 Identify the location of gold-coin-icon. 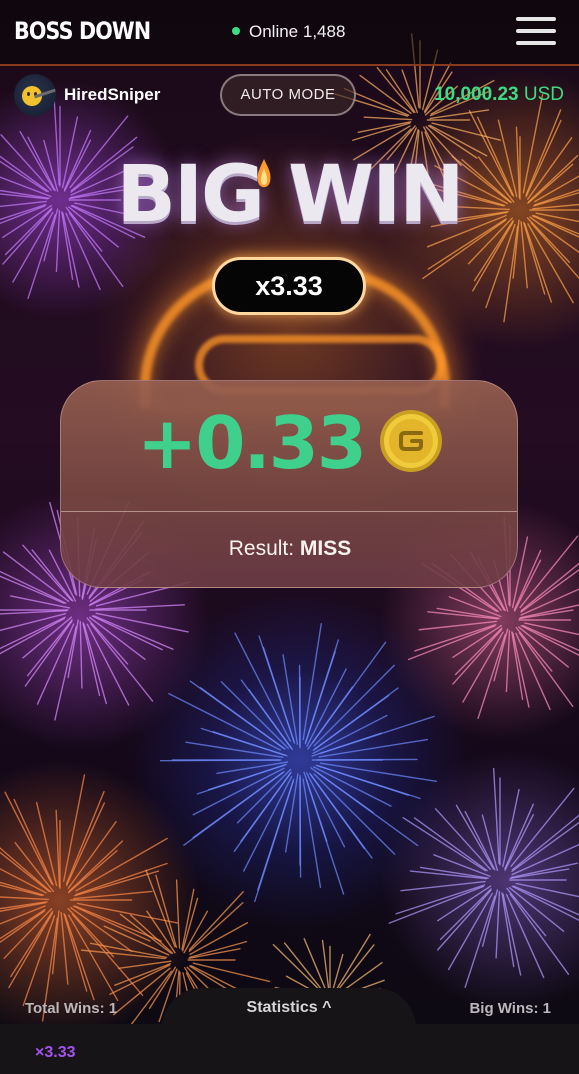
(411, 441).